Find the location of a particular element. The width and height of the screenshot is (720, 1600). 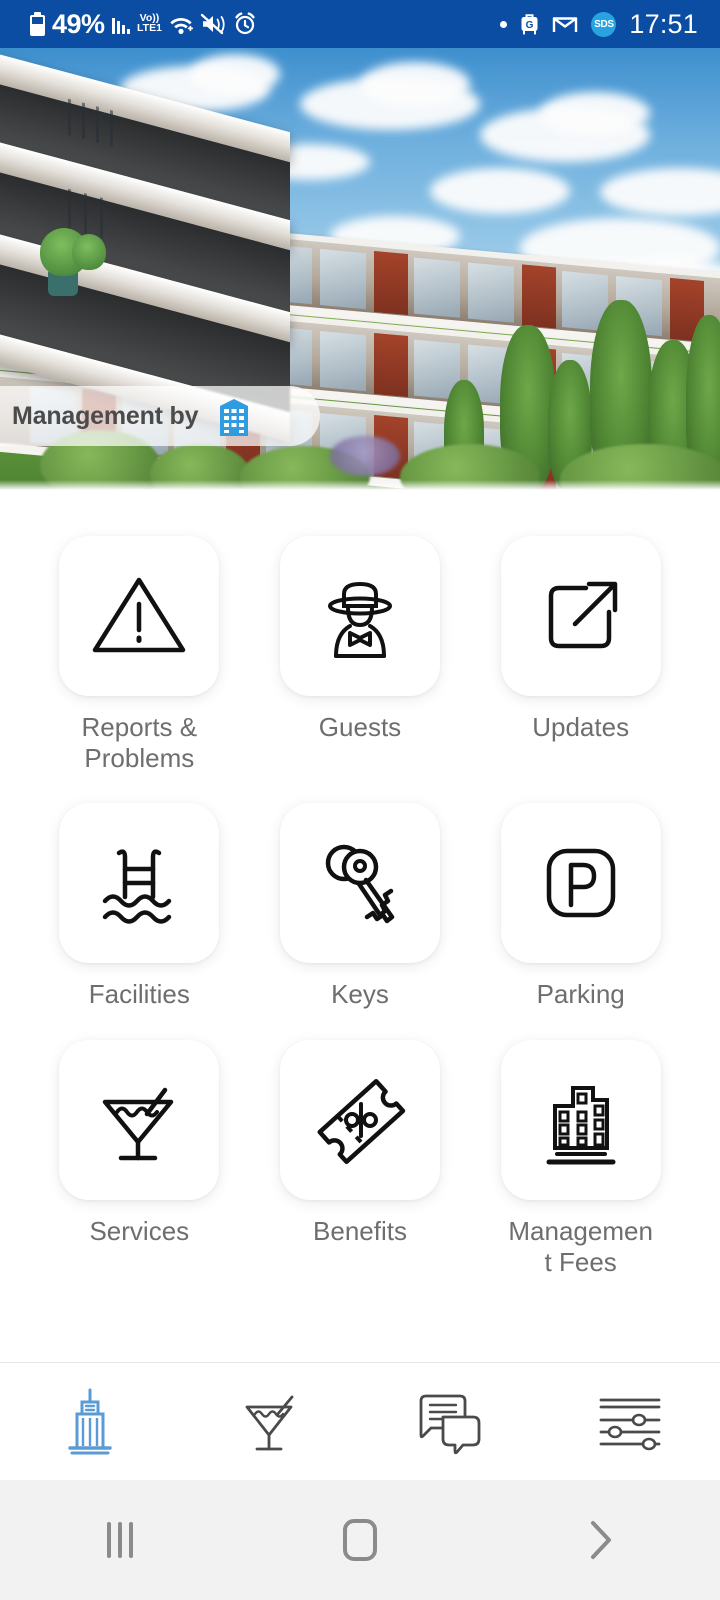

battery-percent-label: 49% is located at coordinates (78, 23).